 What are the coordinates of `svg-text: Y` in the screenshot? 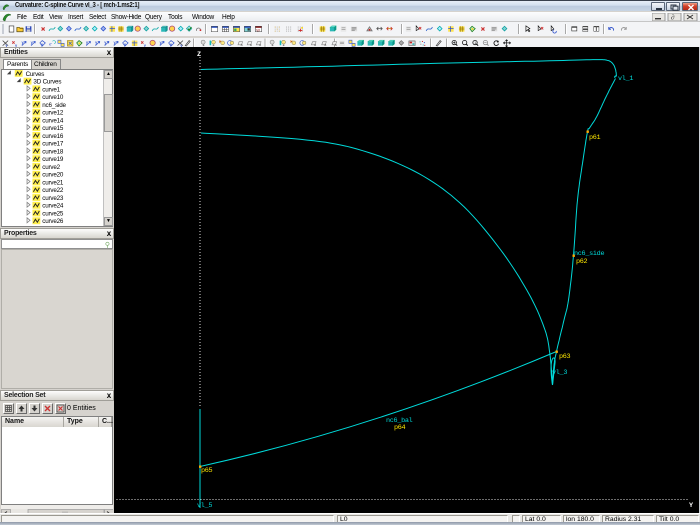 It's located at (691, 506).